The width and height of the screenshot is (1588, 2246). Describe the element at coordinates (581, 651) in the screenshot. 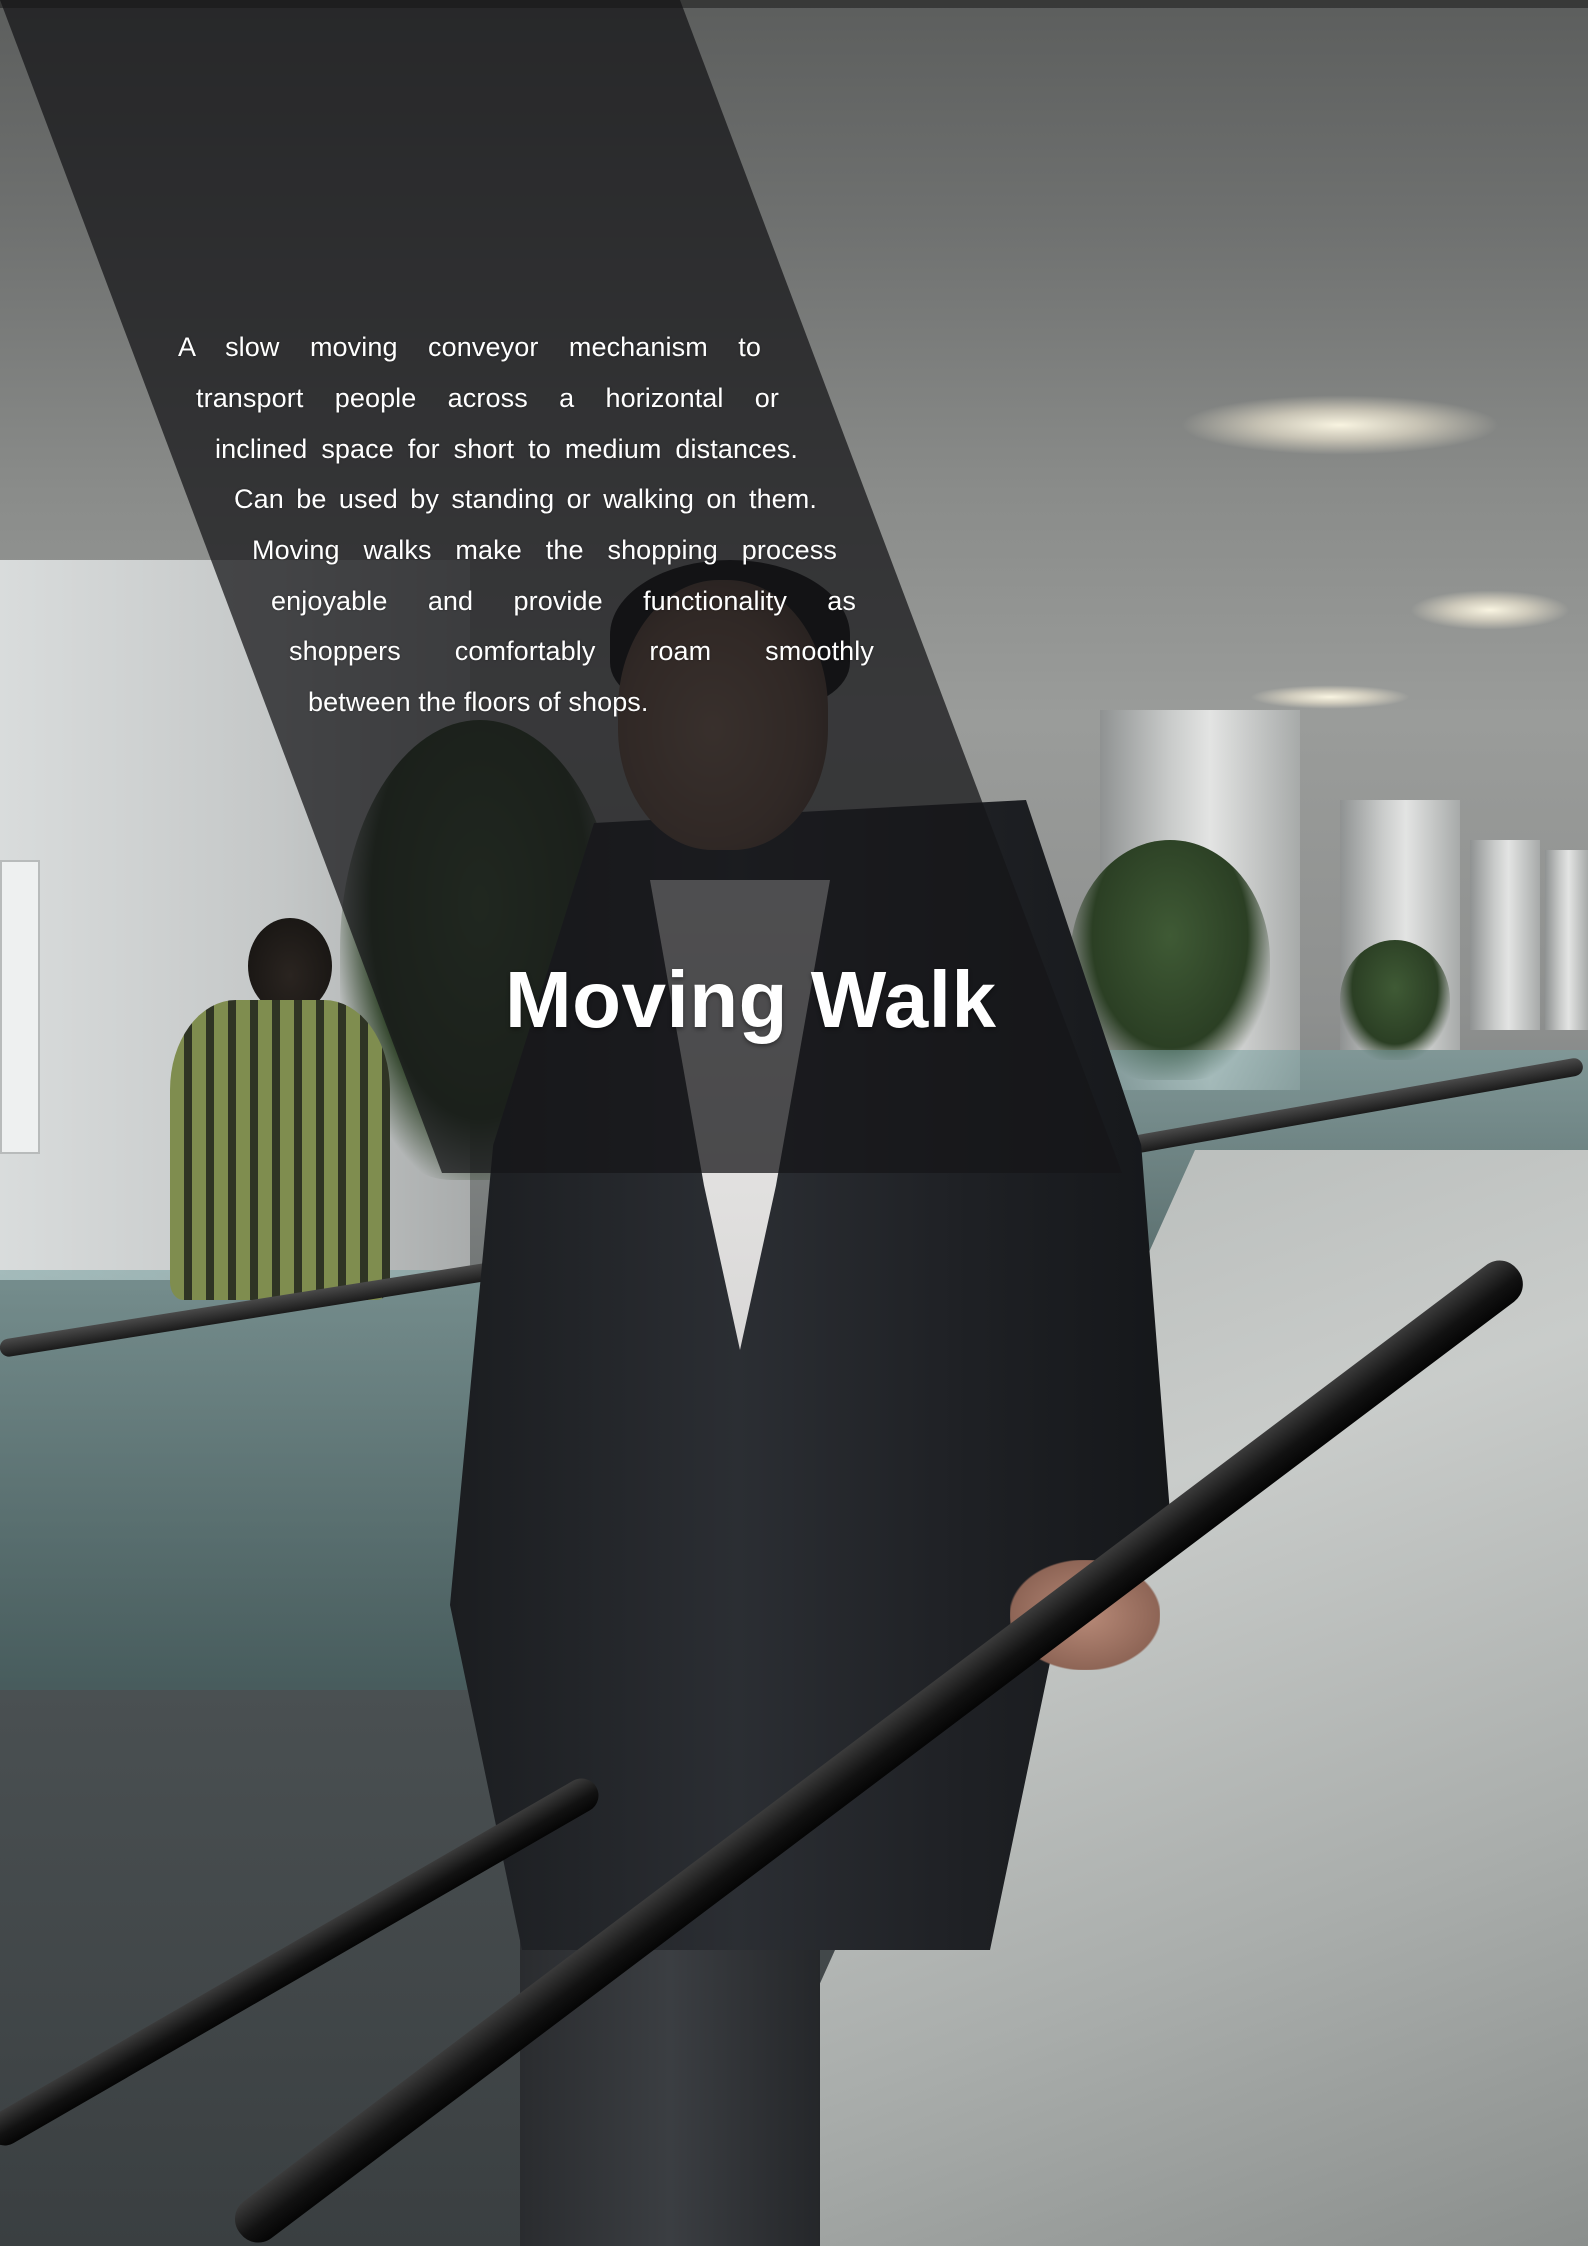

I see `description-line-7: shoppers comfortably roam smoothly` at that location.